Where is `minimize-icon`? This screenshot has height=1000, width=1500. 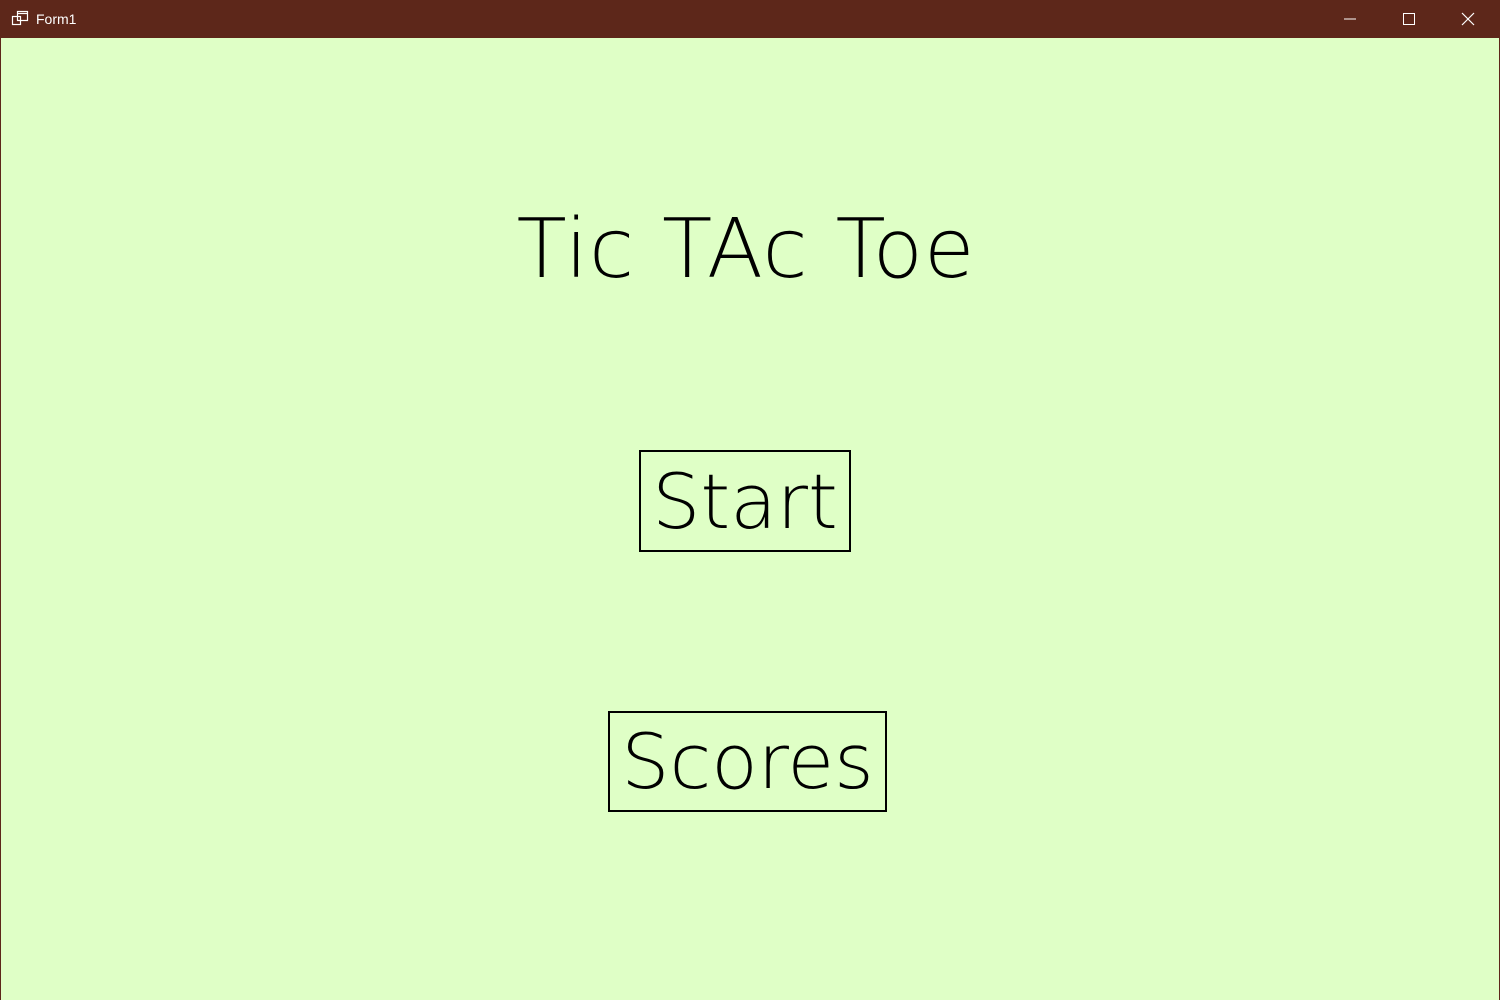 minimize-icon is located at coordinates (1350, 19).